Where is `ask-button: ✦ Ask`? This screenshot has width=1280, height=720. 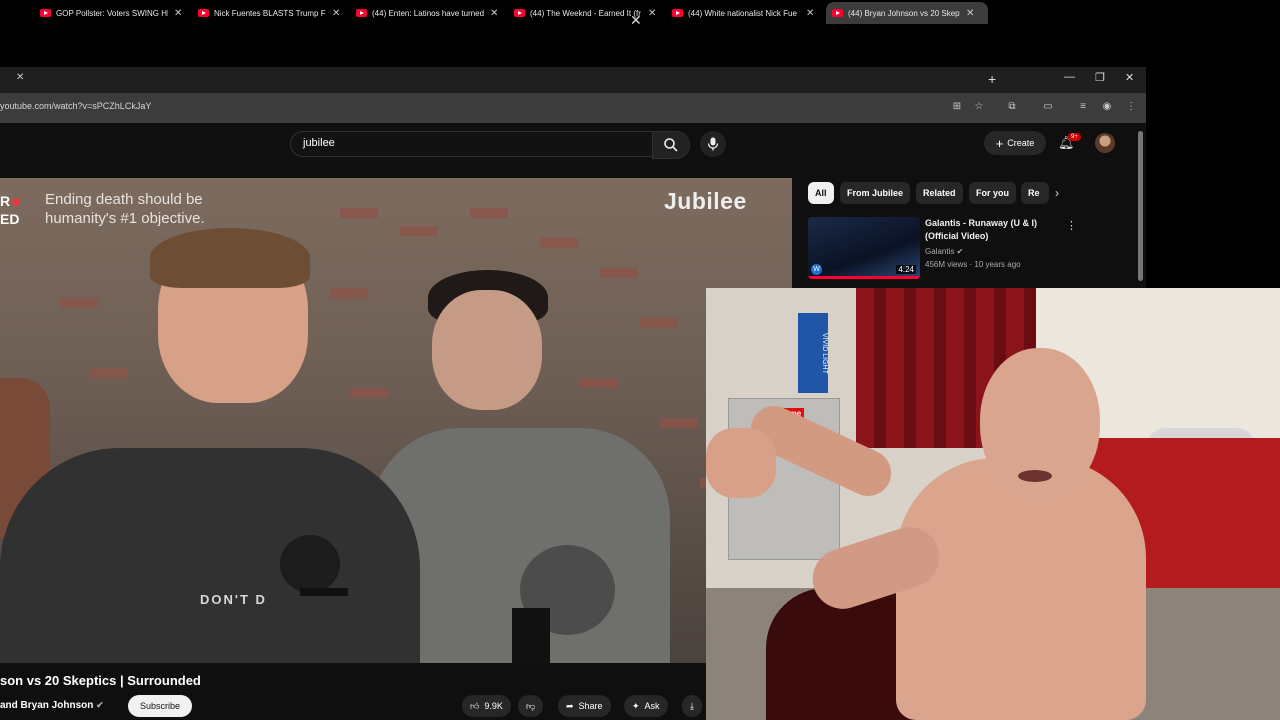
ask-button: ✦ Ask is located at coordinates (646, 706).